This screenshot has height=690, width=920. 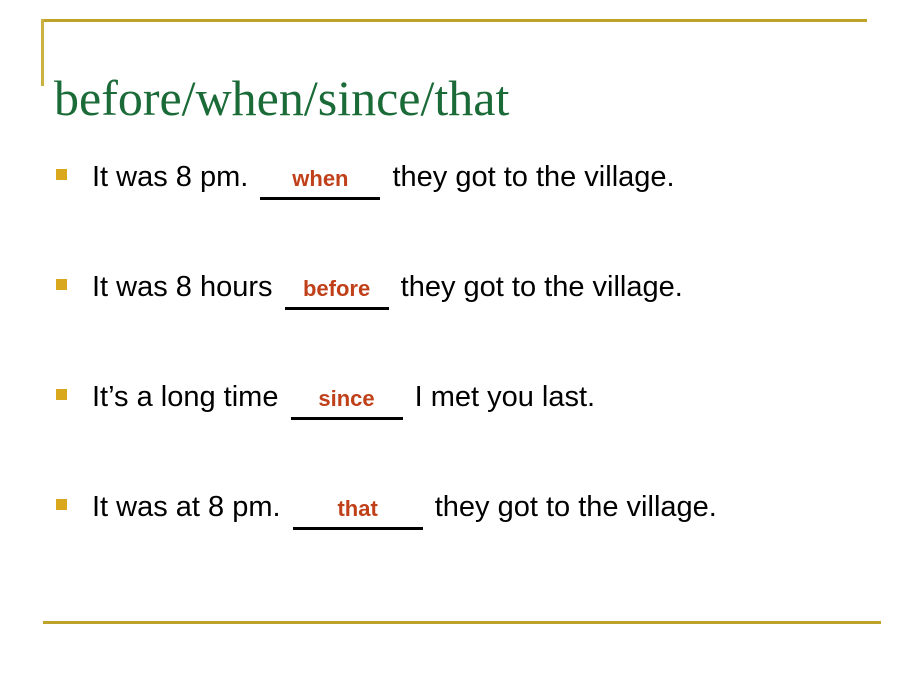 I want to click on title-top-rule, so click(x=454, y=20).